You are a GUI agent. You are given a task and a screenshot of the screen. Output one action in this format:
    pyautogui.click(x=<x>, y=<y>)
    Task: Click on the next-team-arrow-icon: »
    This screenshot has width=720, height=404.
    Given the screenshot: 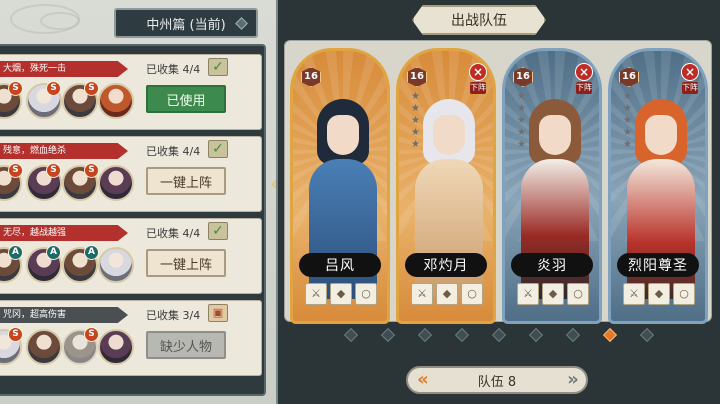 What is the action you would take?
    pyautogui.click(x=573, y=380)
    